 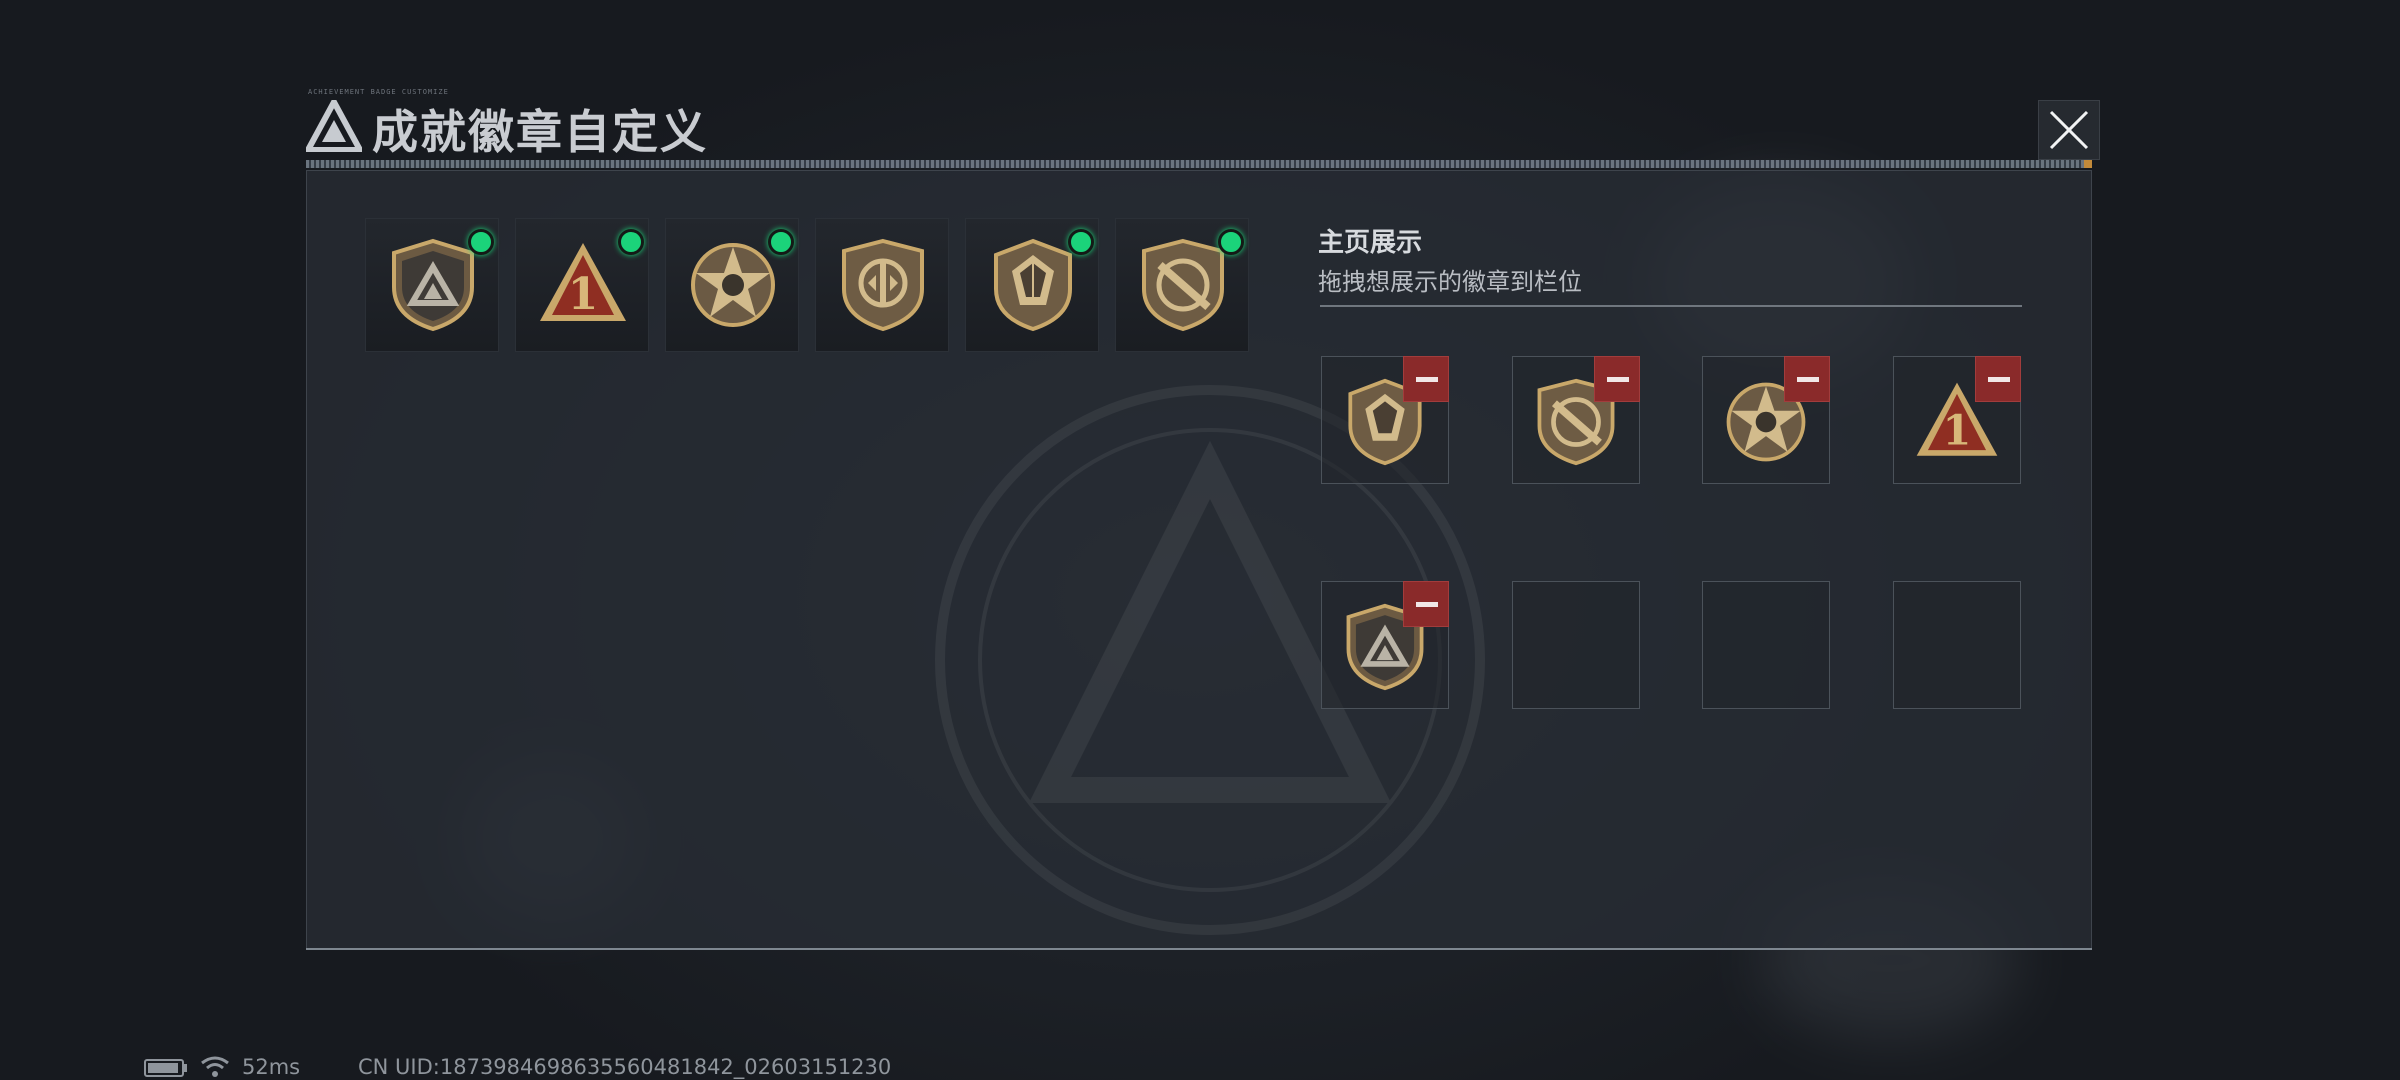 I want to click on crystal-shield-badge-icon, so click(x=1033, y=285).